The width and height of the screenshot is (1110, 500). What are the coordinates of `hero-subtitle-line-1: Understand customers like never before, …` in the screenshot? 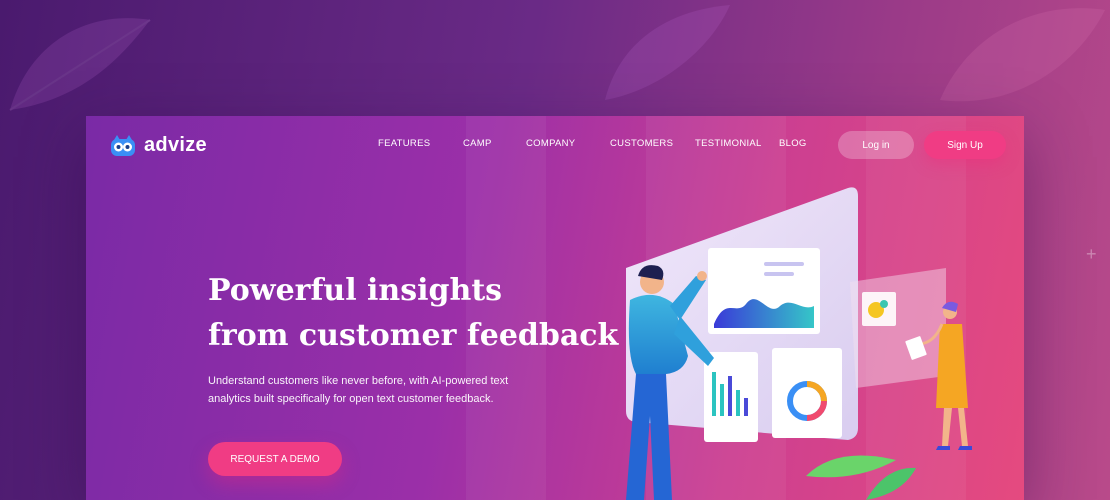 It's located at (358, 381).